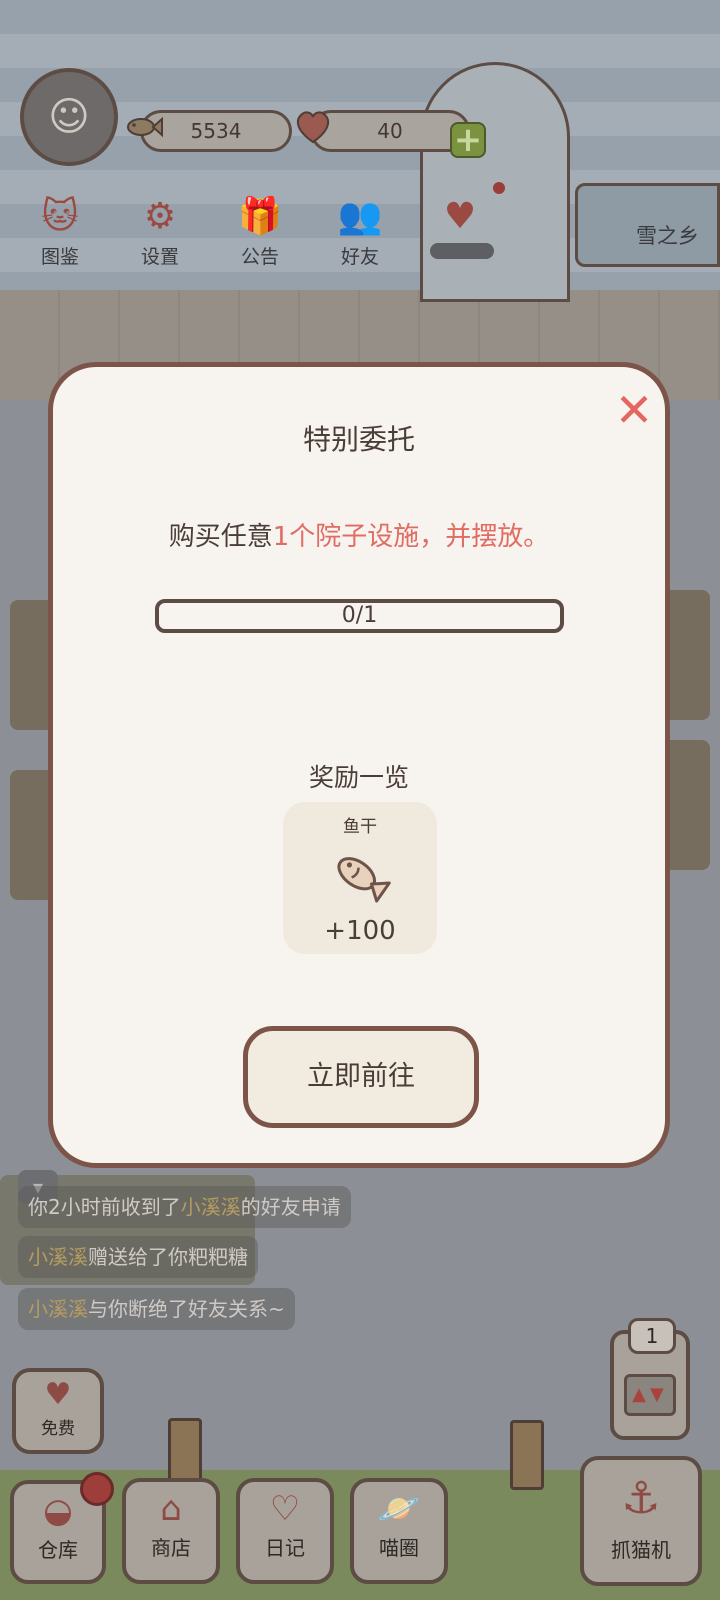  I want to click on nav-storage-label: 仓库, so click(58, 1550).